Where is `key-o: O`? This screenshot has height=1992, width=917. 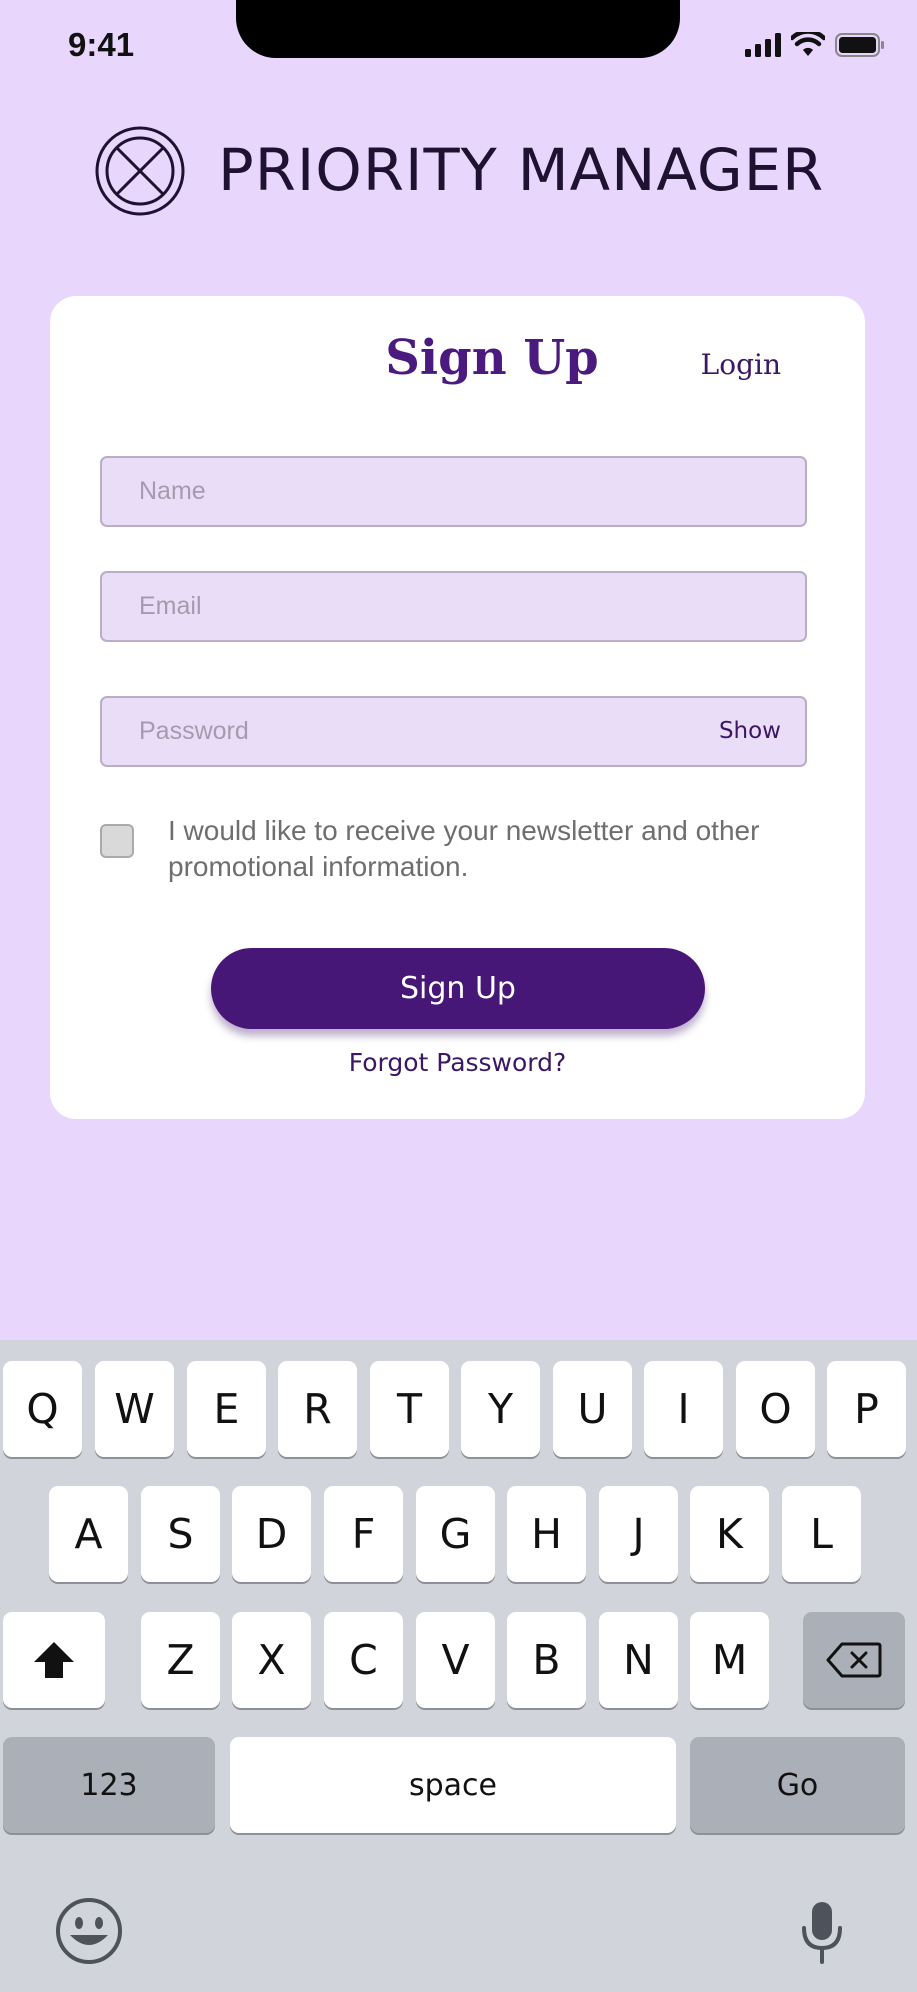 key-o: O is located at coordinates (775, 1409).